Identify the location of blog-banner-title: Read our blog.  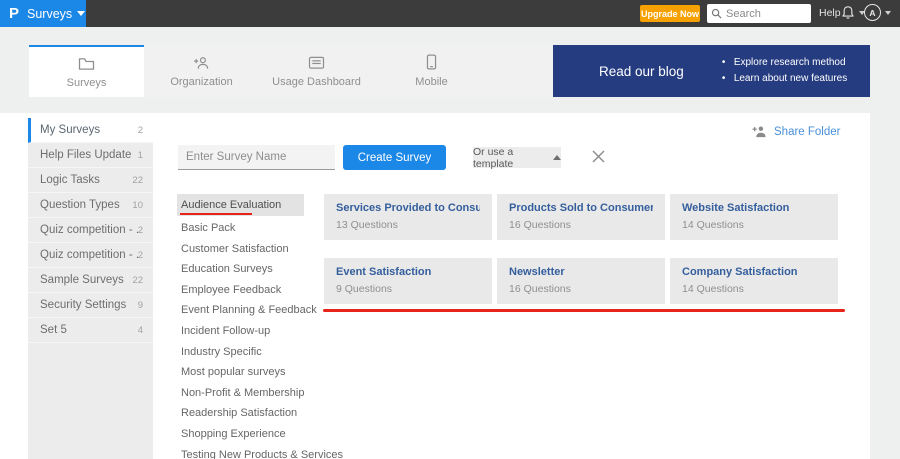
(641, 71).